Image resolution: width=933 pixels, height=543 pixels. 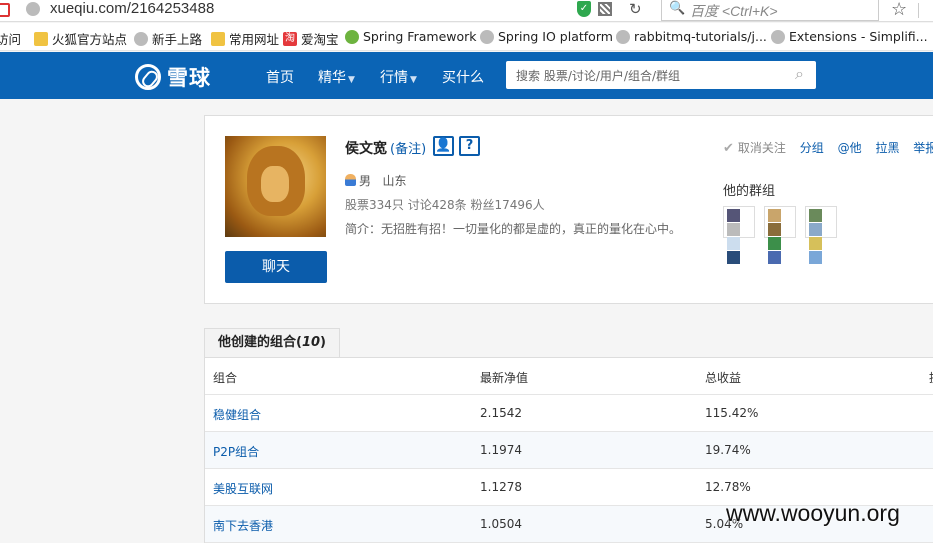 What do you see at coordinates (761, 148) in the screenshot?
I see `unfollow-label: 取消关注` at bounding box center [761, 148].